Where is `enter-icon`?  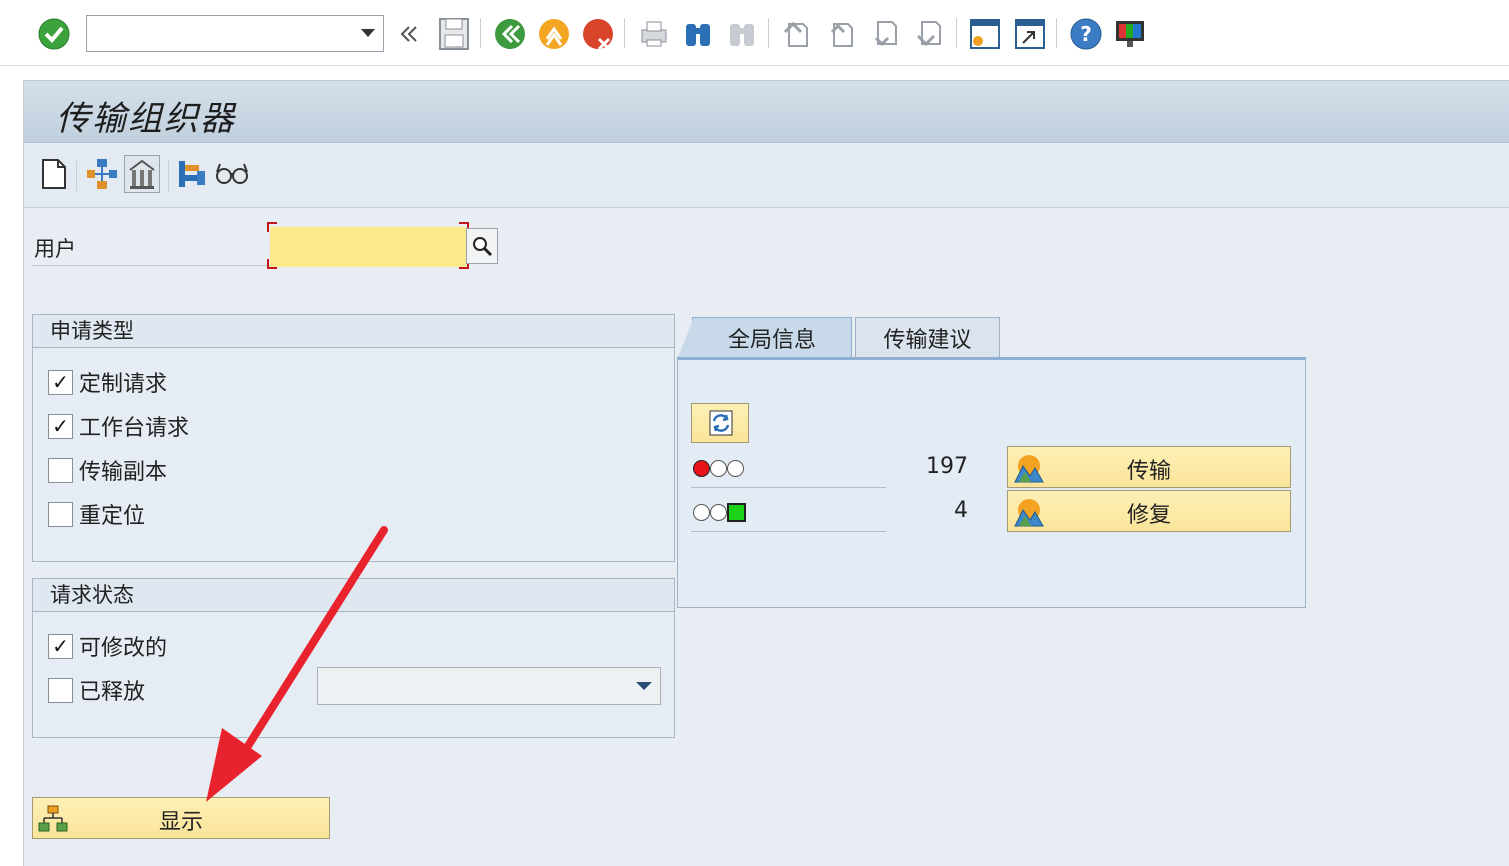 enter-icon is located at coordinates (54, 34).